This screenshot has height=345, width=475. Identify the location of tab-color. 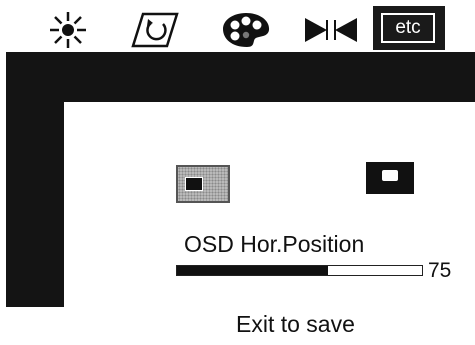
(246, 30).